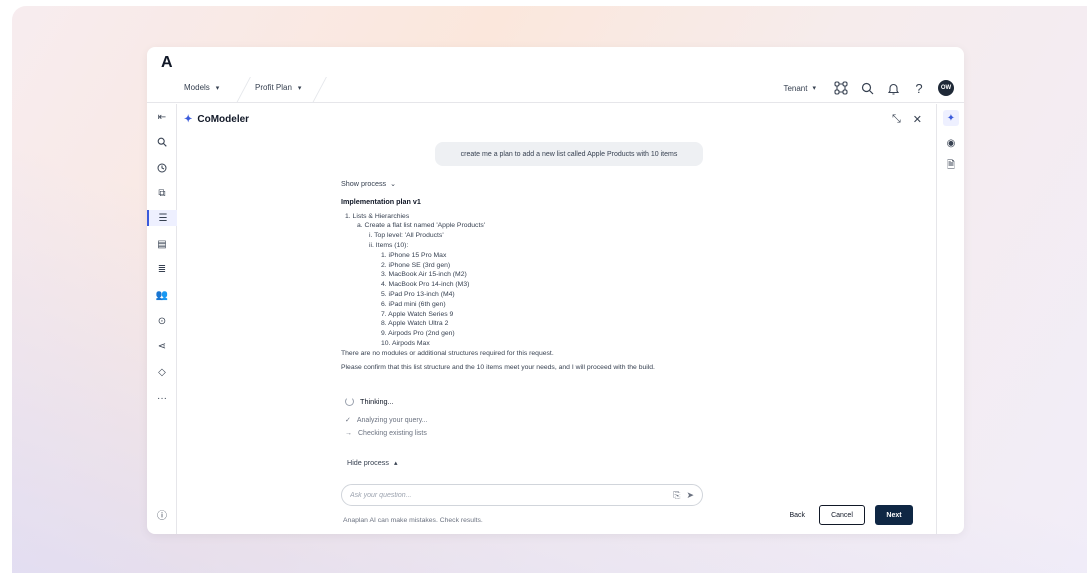 The image size is (1087, 573). Describe the element at coordinates (413, 304) in the screenshot. I see `plan-line: 6. iPad mini (6th gen)` at that location.